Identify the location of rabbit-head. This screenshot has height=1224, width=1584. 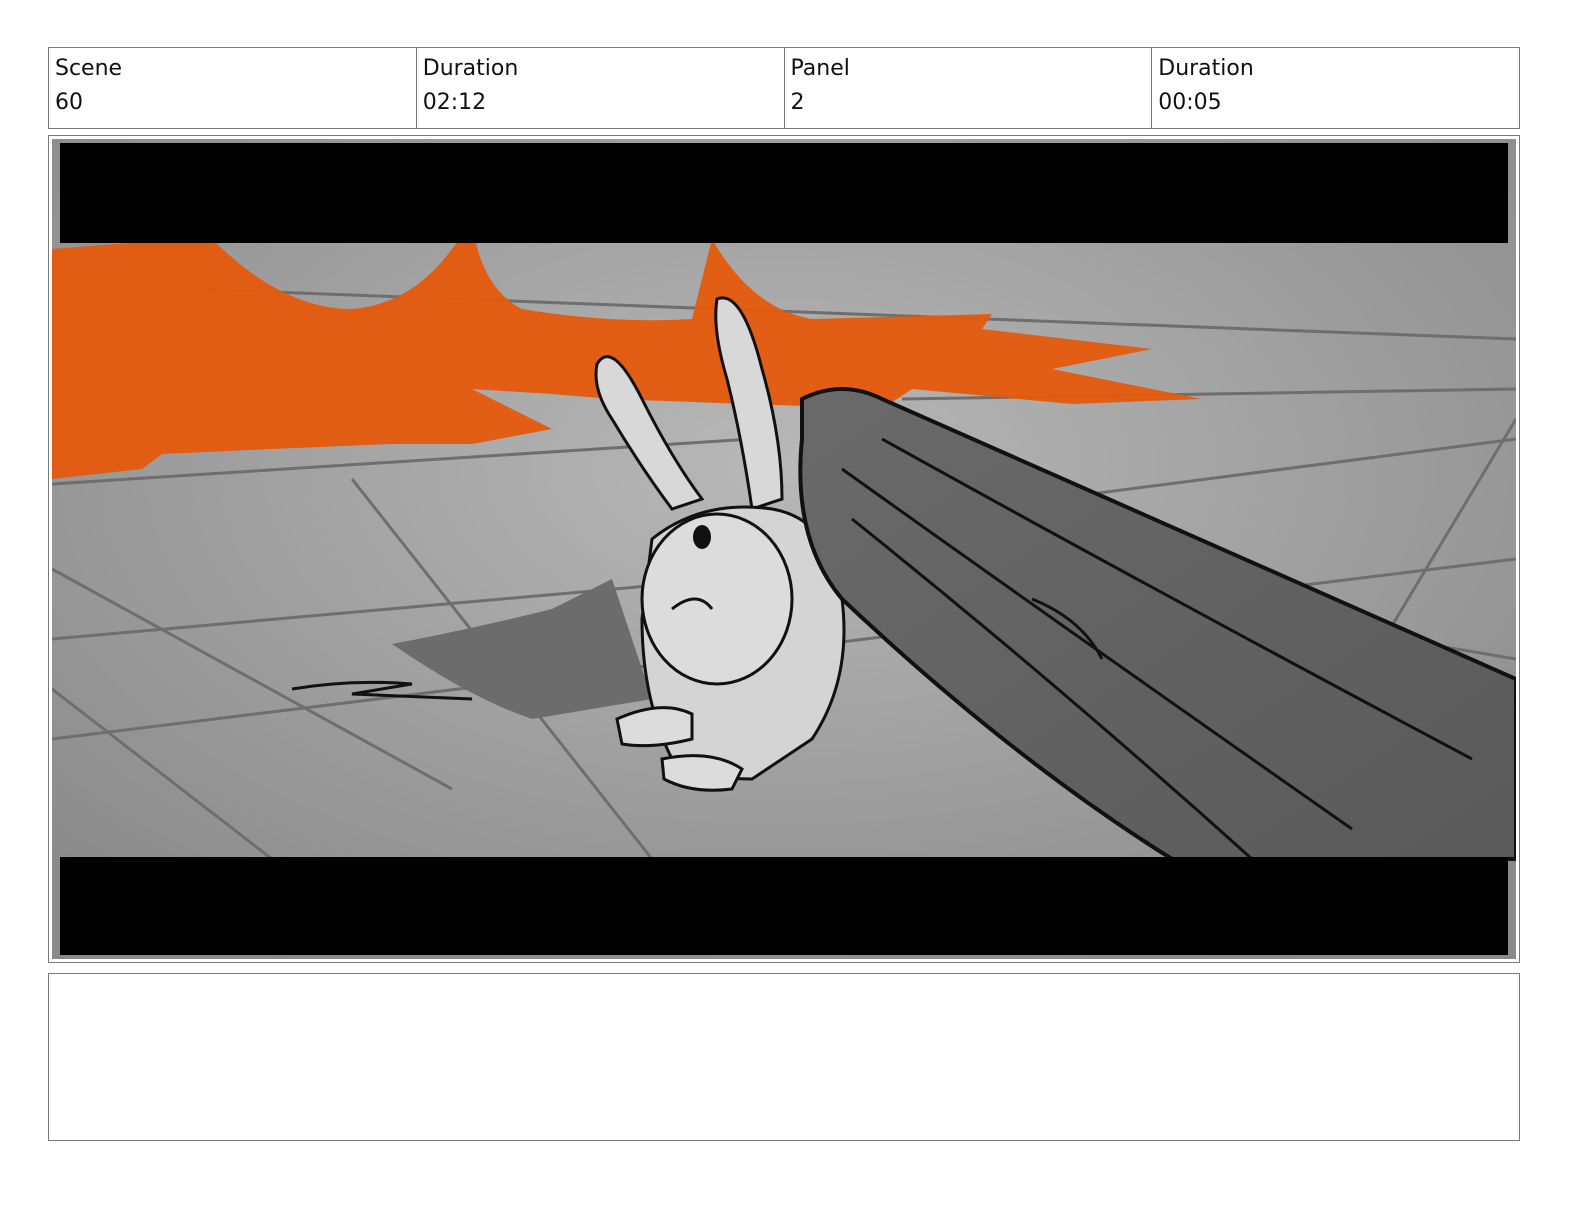
(717, 599).